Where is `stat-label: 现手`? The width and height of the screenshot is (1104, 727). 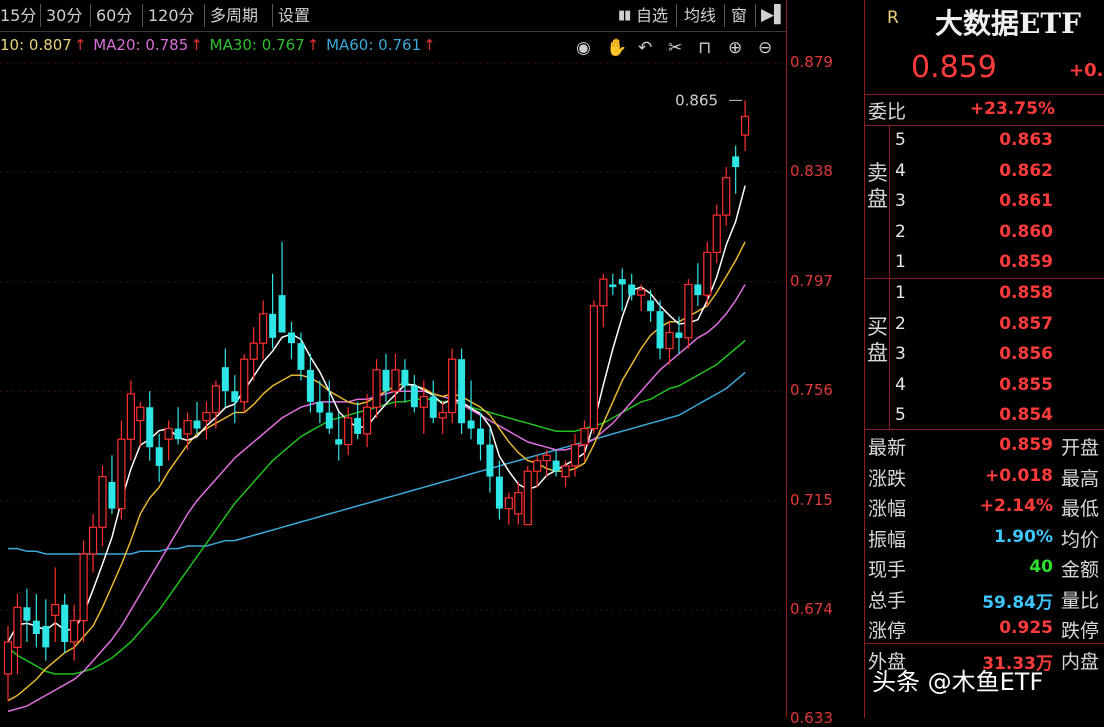 stat-label: 现手 is located at coordinates (887, 570).